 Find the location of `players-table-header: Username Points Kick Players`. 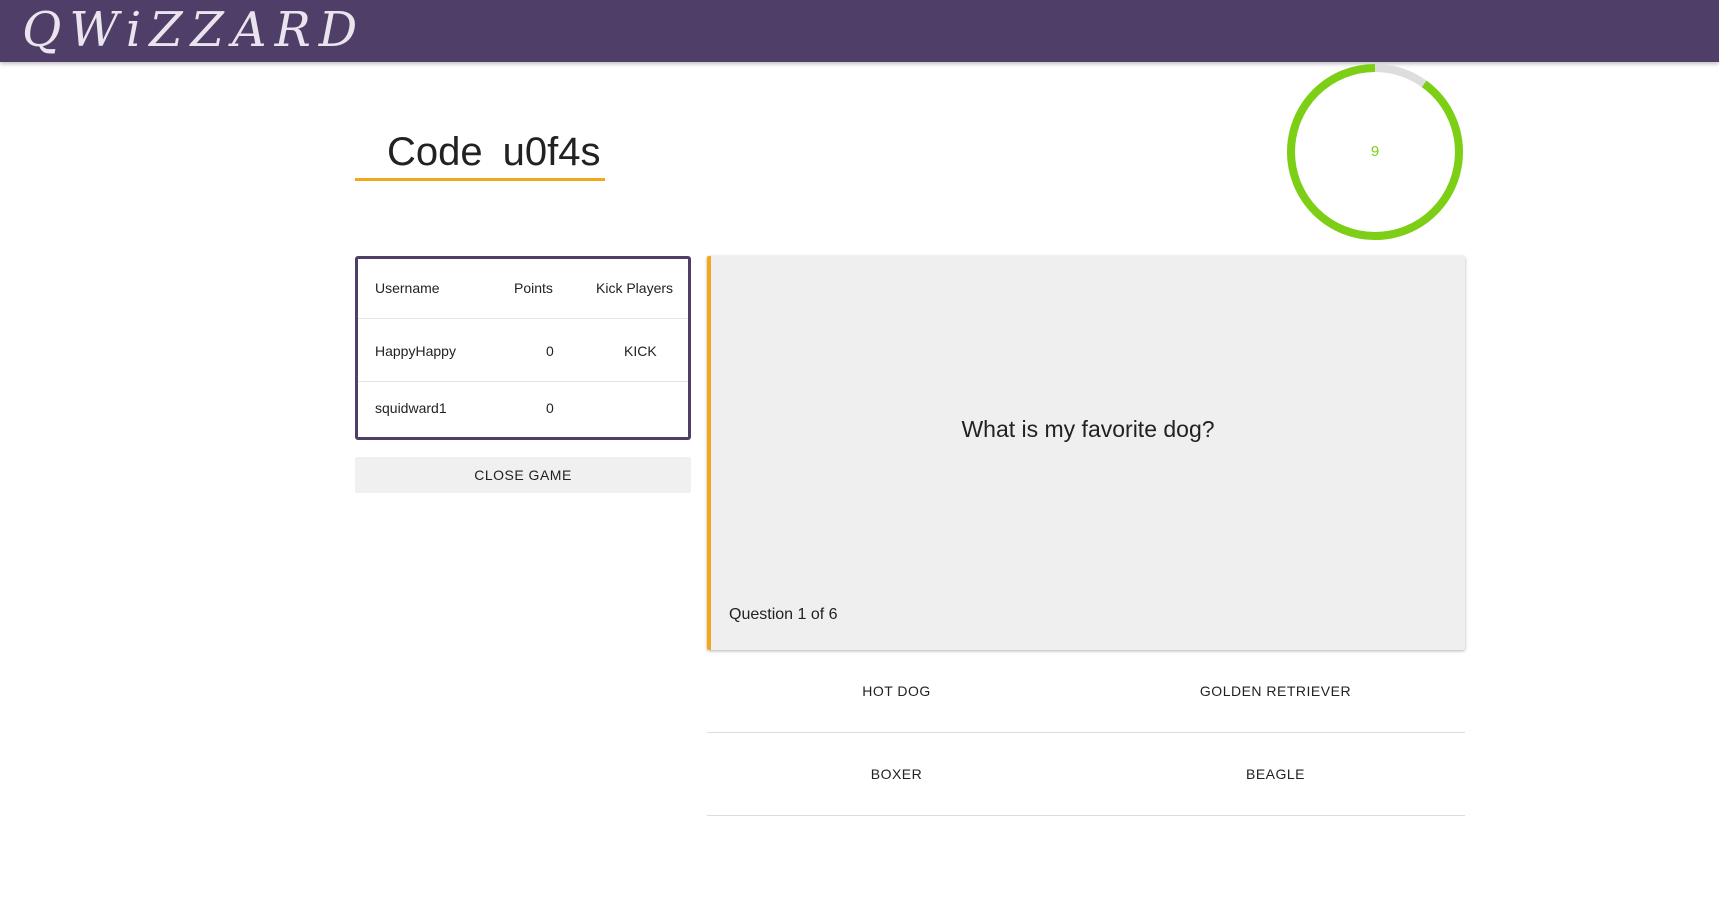

players-table-header: Username Points Kick Players is located at coordinates (523, 289).